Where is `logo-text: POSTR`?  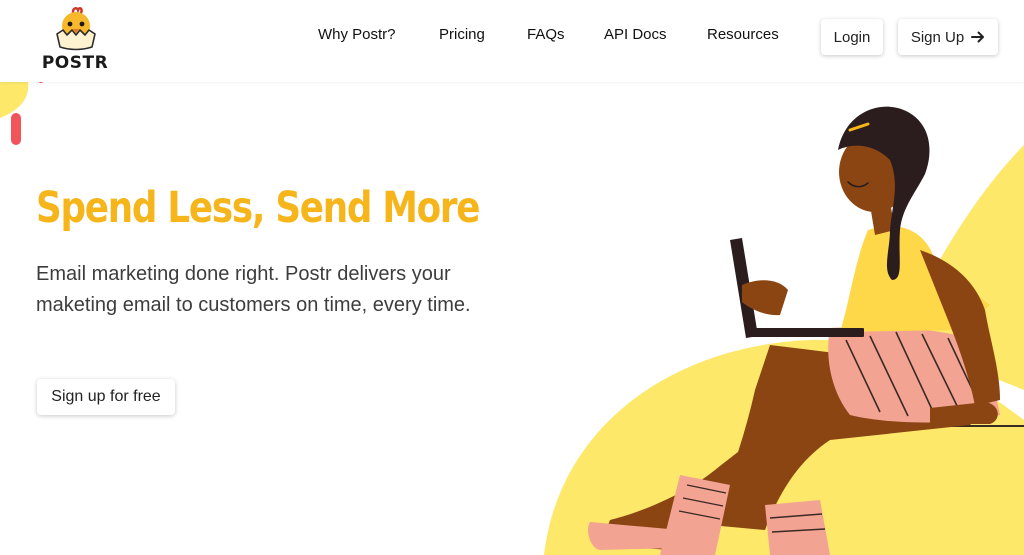
logo-text: POSTR is located at coordinates (75, 63).